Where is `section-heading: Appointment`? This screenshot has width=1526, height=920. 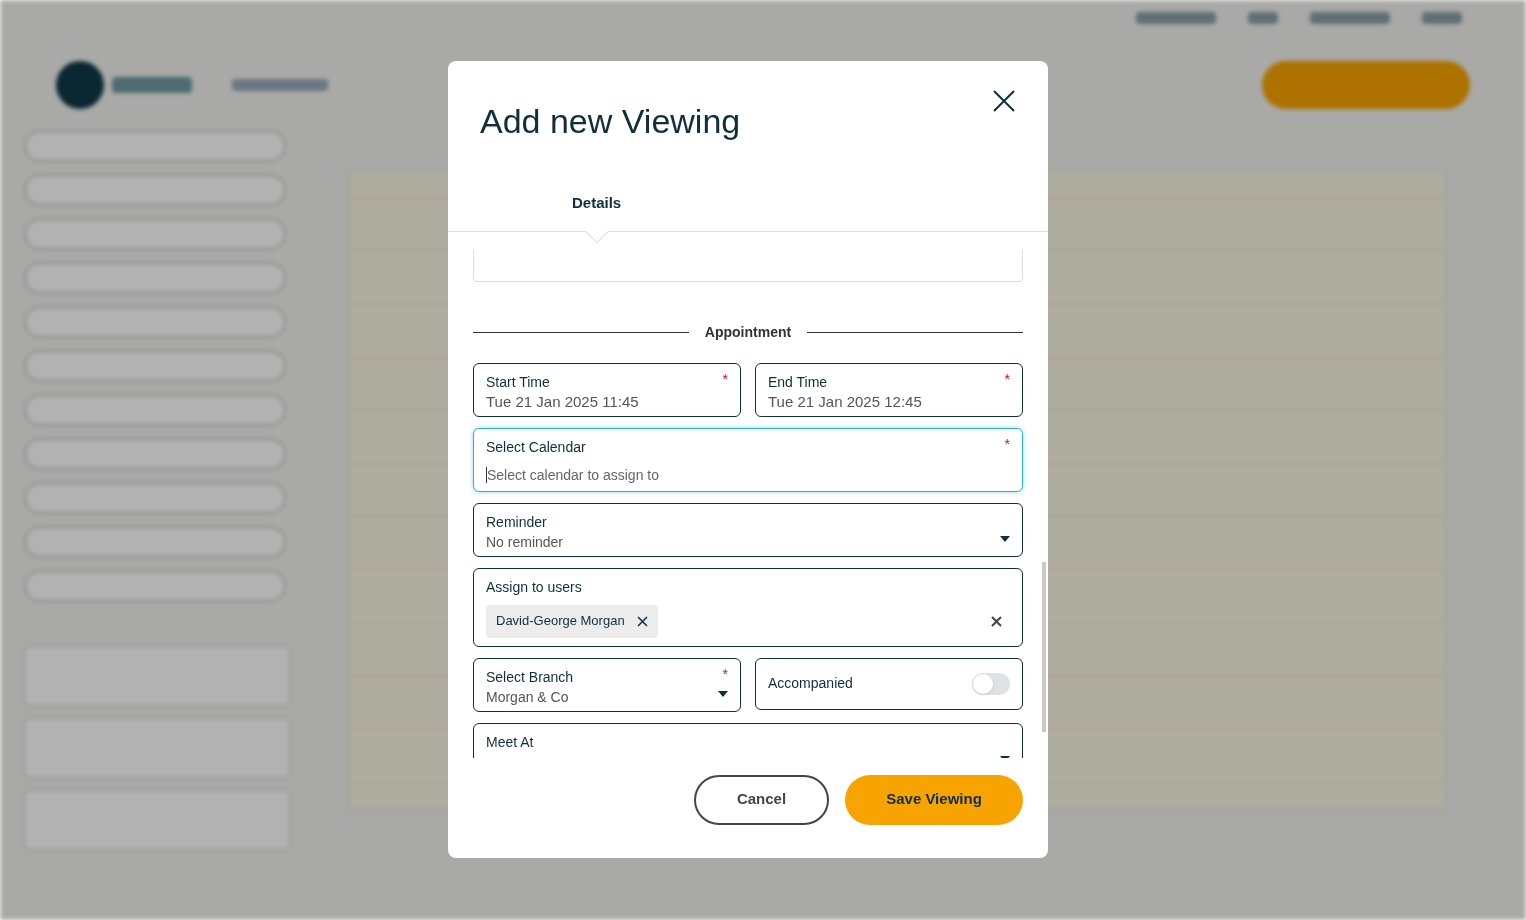 section-heading: Appointment is located at coordinates (748, 332).